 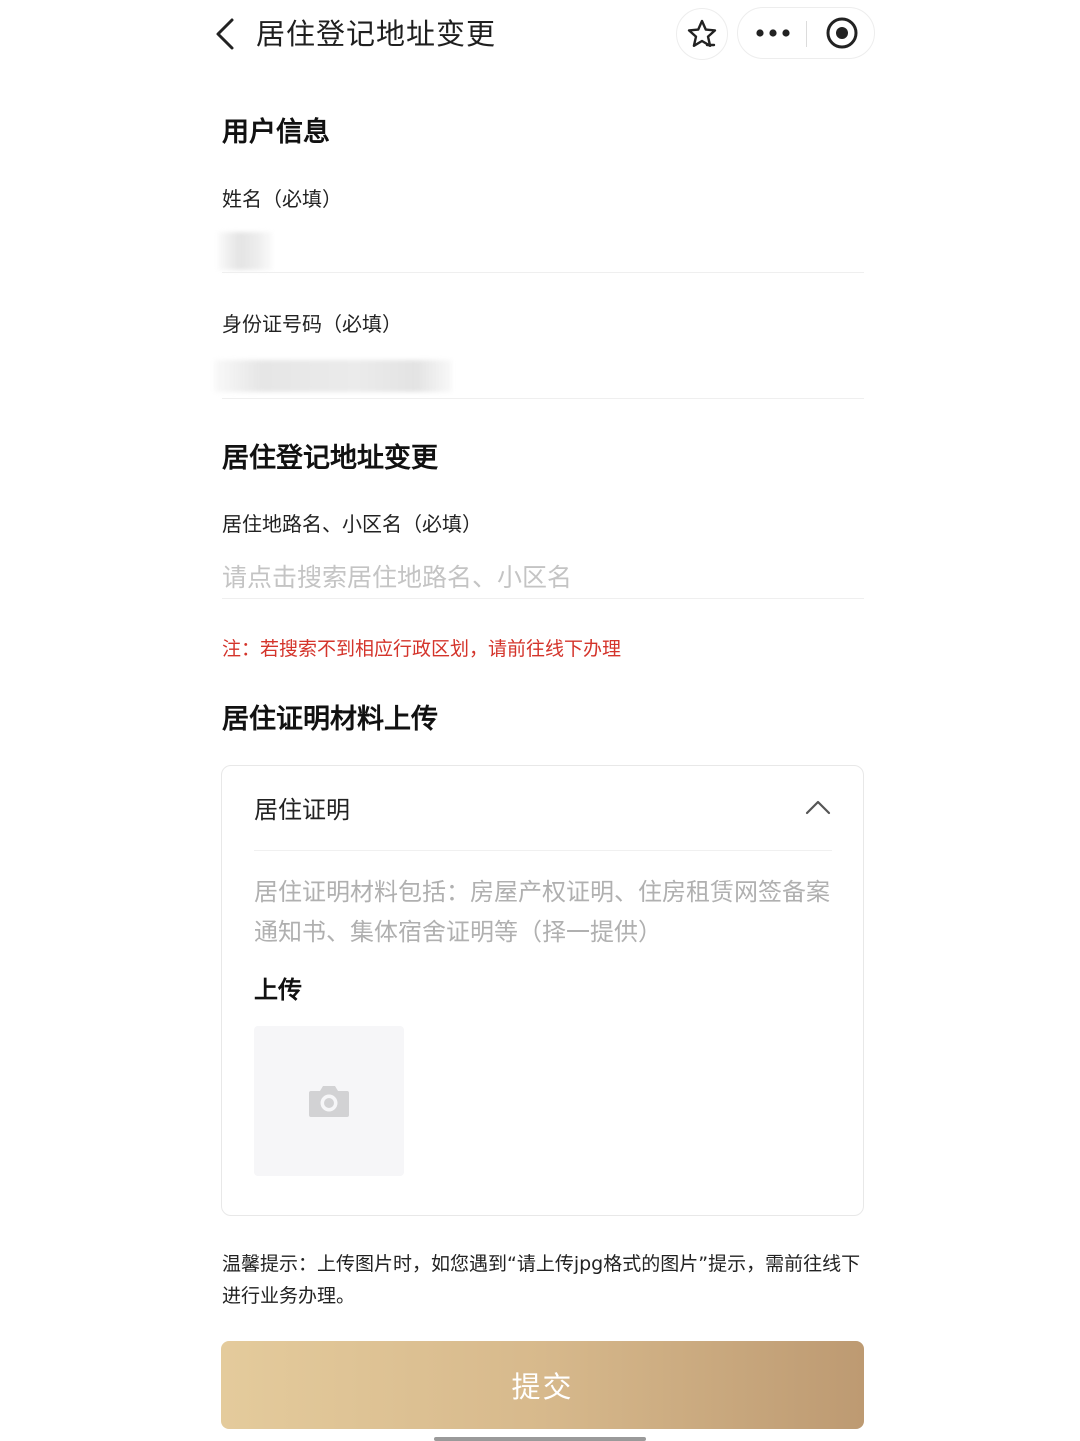 I want to click on favorite-button, so click(x=702, y=34).